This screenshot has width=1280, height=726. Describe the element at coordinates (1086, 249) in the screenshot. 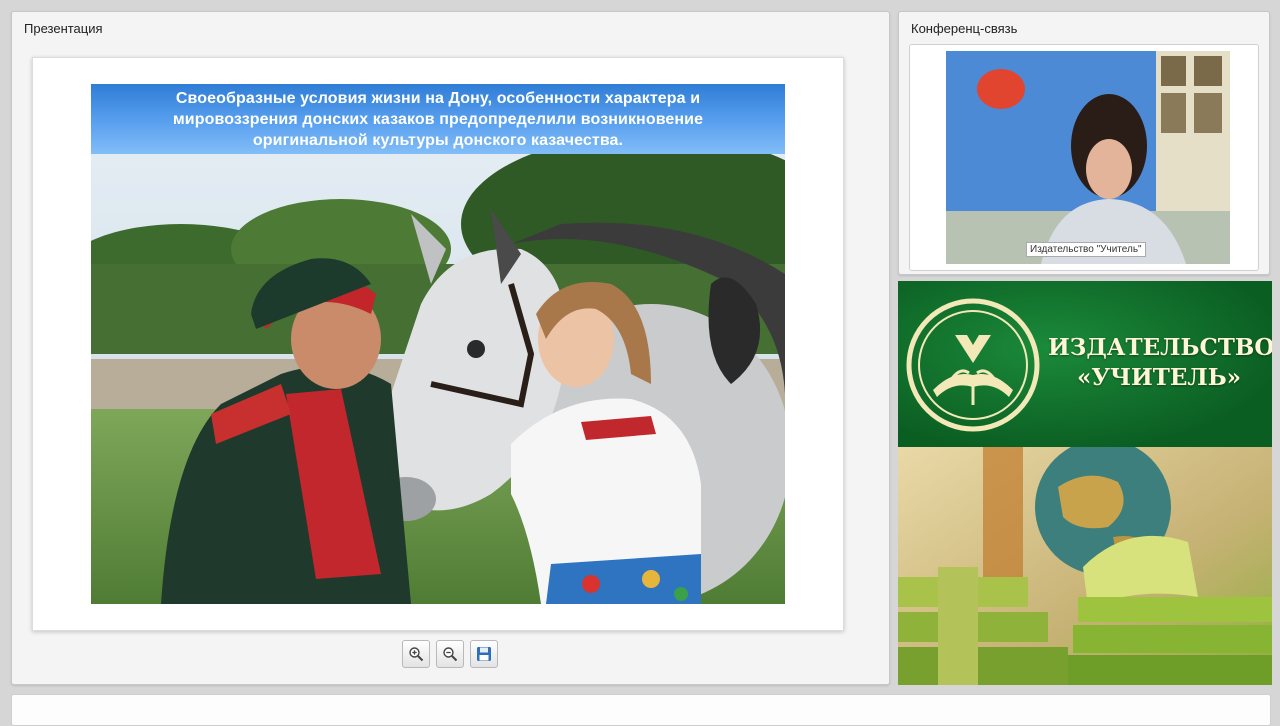

I see `video-caption: Издательство "Учитель"` at that location.